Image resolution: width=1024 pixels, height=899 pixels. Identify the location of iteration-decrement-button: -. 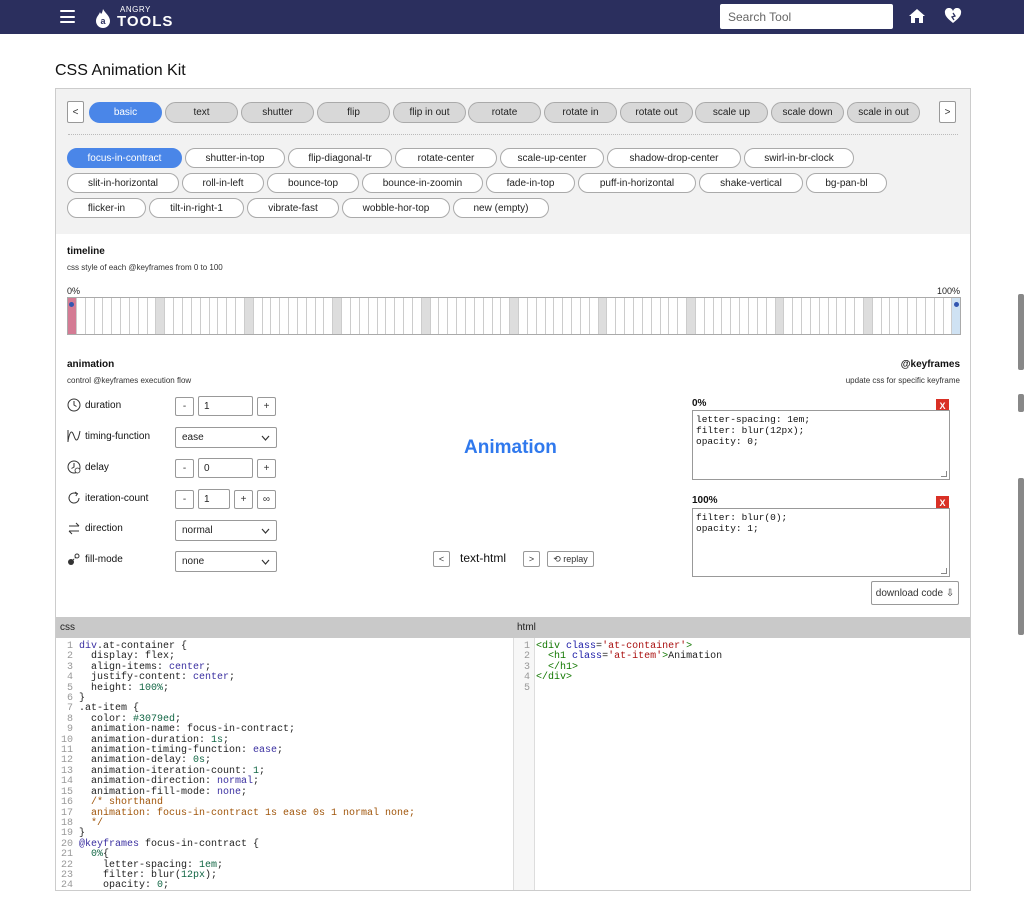
(184, 499).